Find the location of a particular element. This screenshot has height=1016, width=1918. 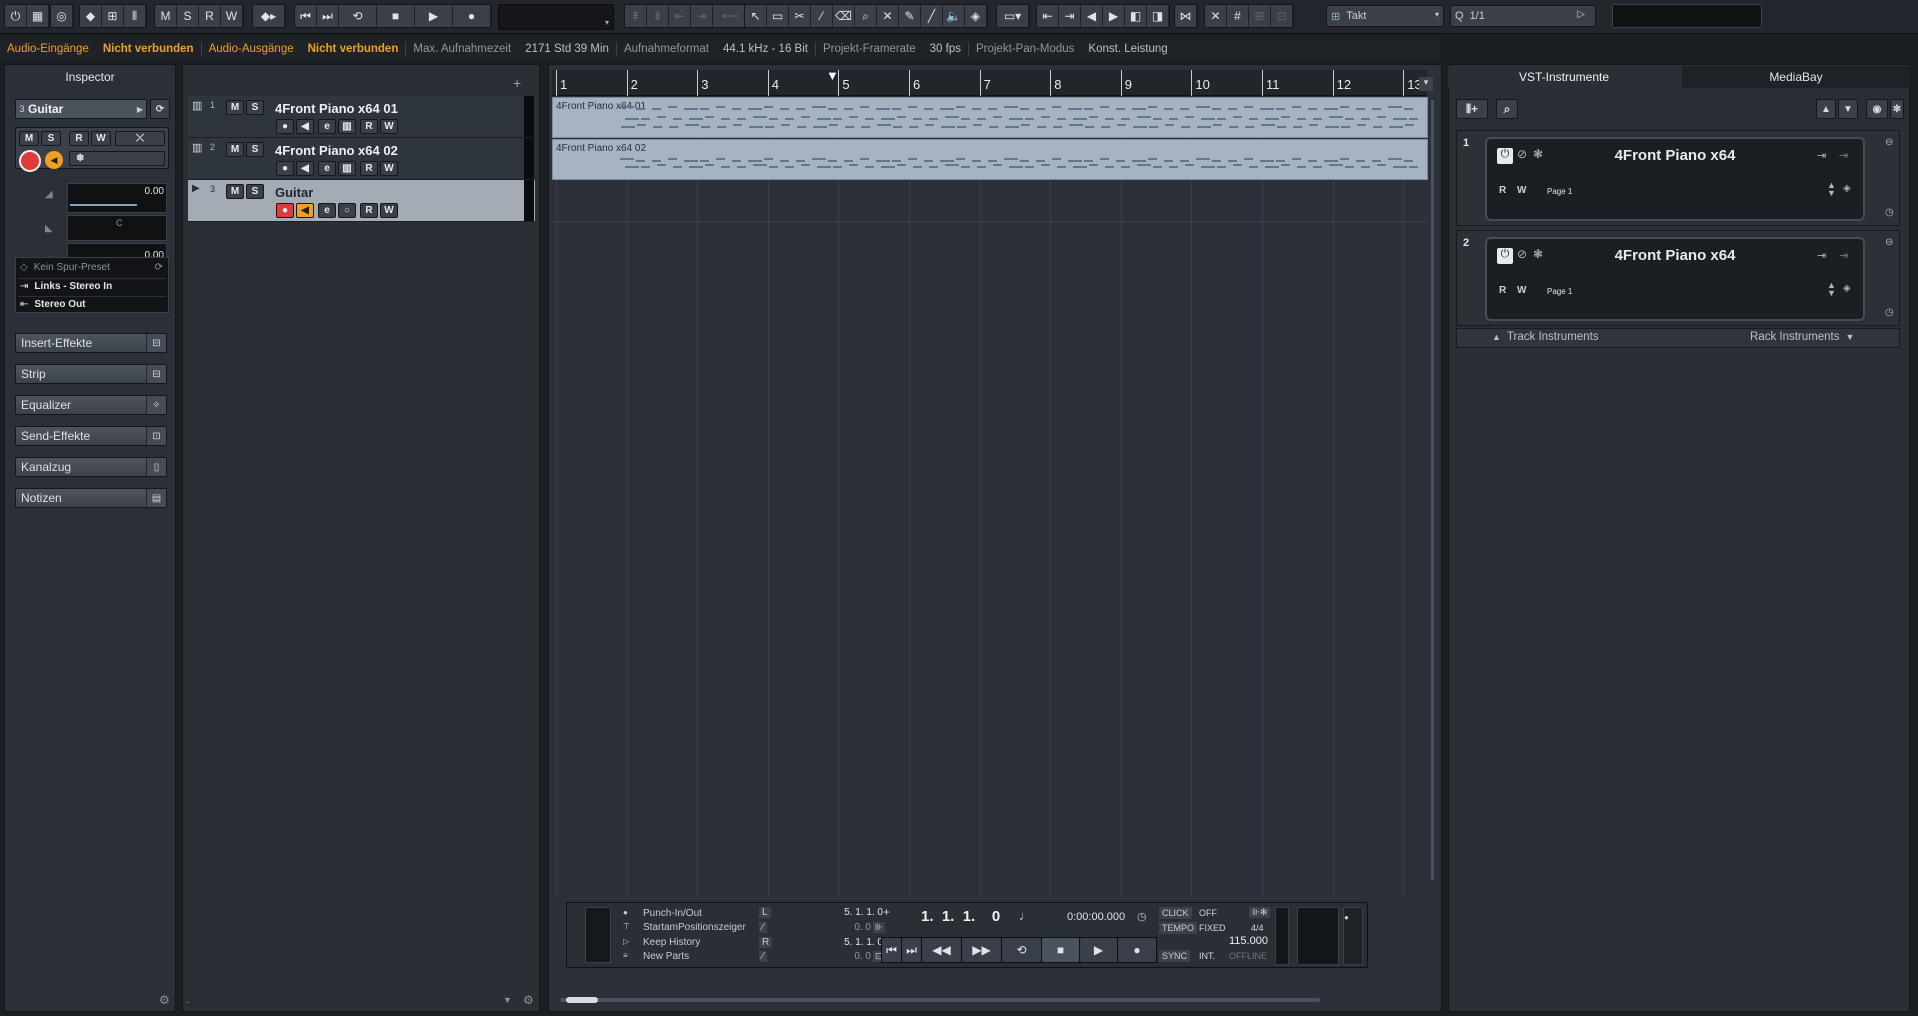

sync-label: SYNC is located at coordinates (1175, 956).